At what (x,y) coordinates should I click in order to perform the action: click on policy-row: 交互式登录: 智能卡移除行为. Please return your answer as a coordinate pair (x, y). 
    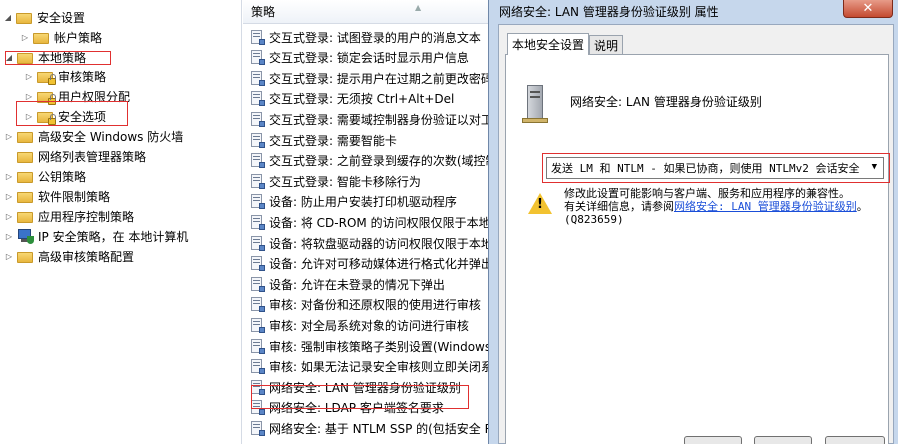
    Looking at the image, I should click on (367, 181).